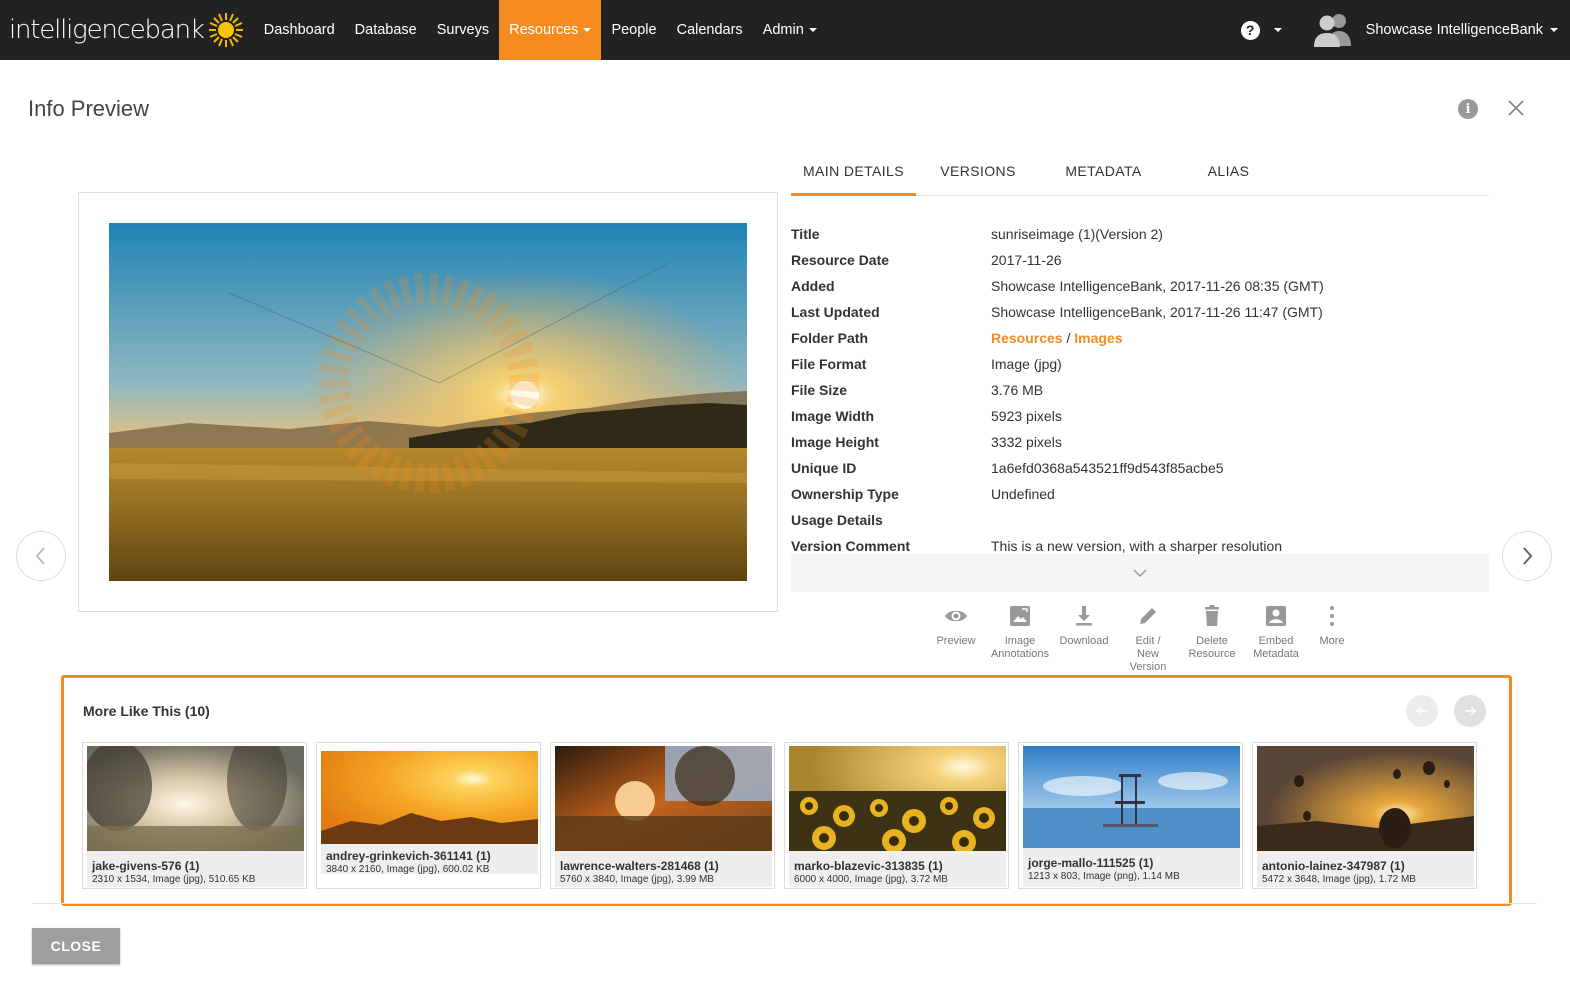  What do you see at coordinates (813, 286) in the screenshot?
I see `detail-label: Added` at bounding box center [813, 286].